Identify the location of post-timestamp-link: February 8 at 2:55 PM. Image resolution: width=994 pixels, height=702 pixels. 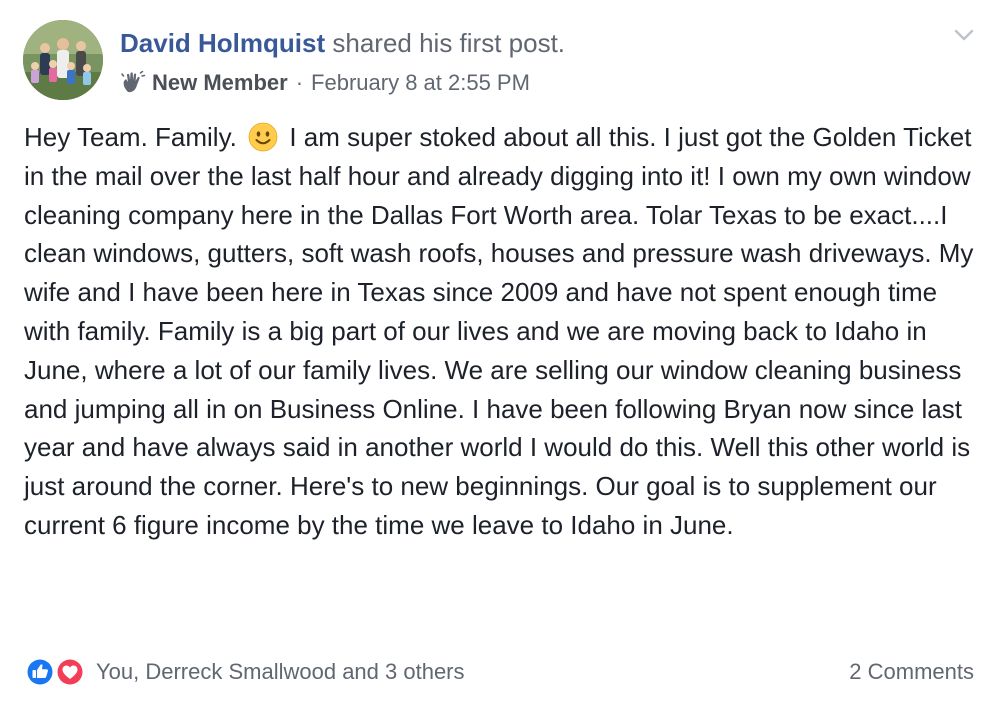
(420, 83).